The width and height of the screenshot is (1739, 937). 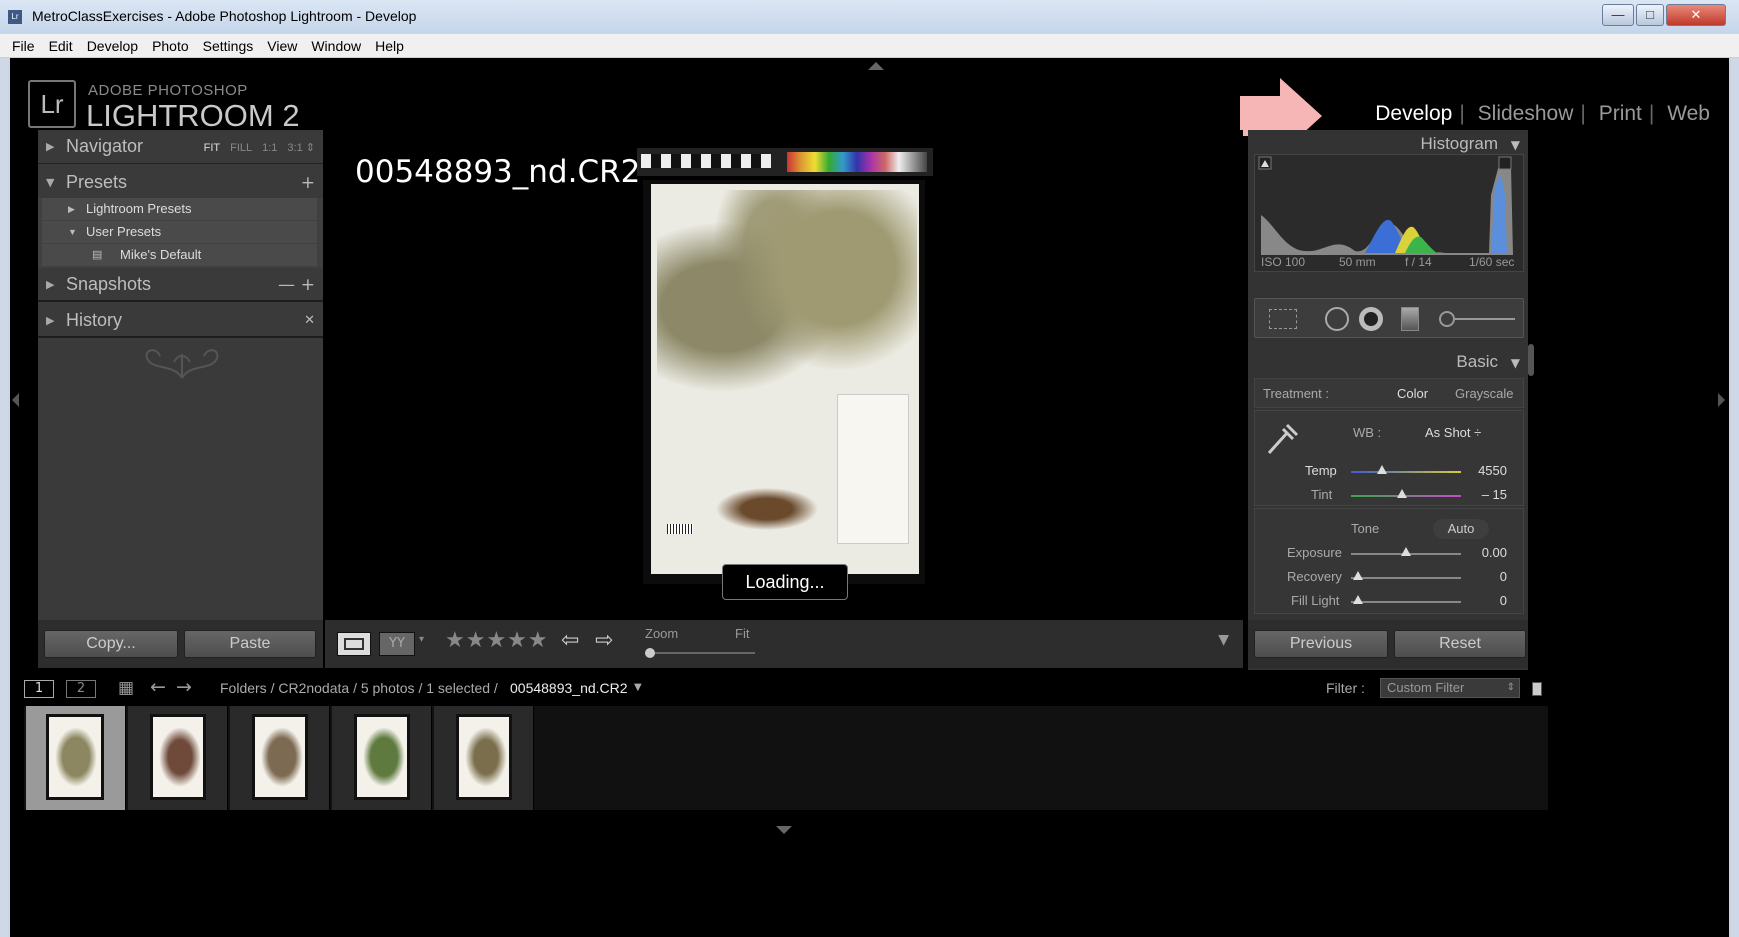 I want to click on preset-folder-user: ▼ User Presets, so click(x=179, y=232).